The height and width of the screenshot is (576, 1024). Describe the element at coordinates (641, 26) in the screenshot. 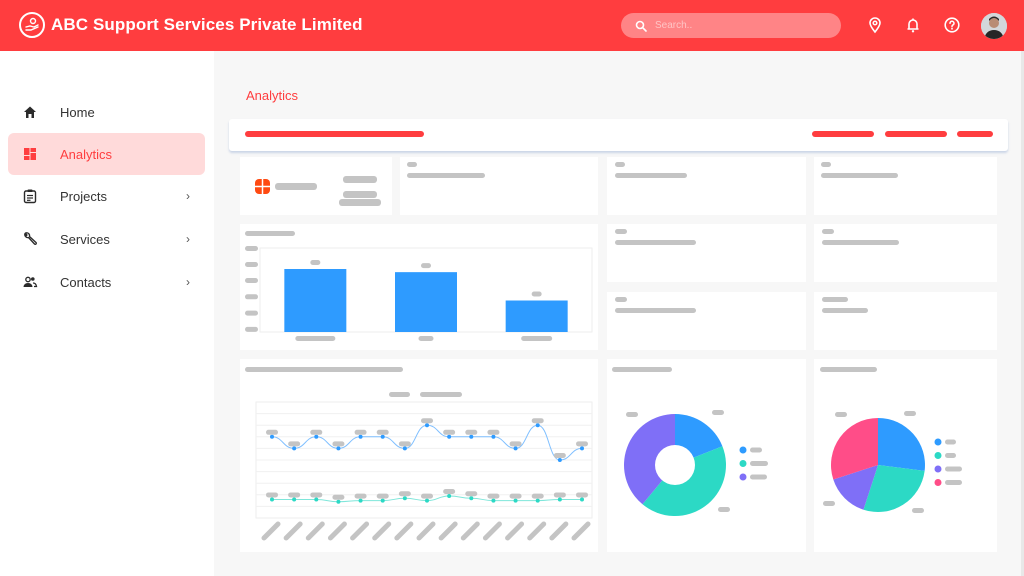

I see `search-icon` at that location.